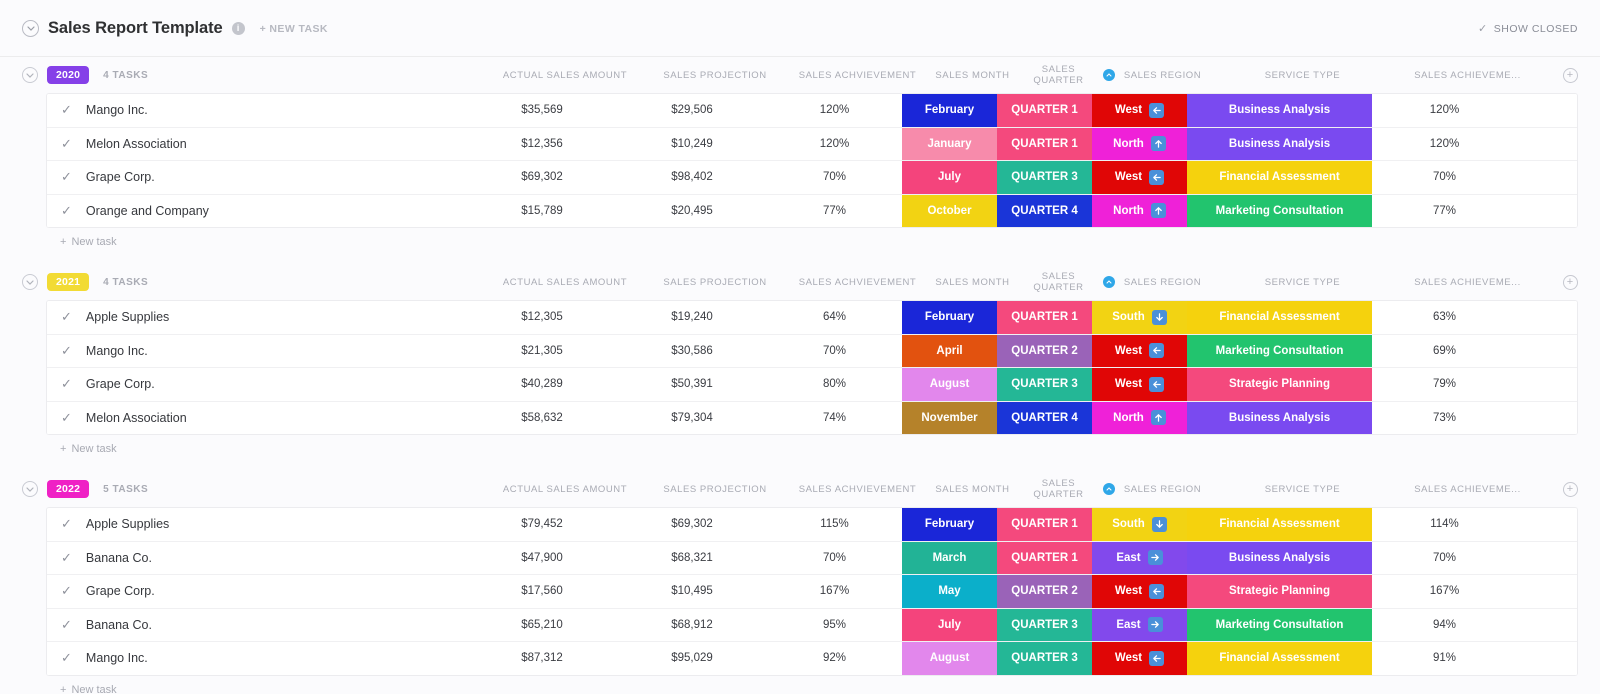 This screenshot has width=1600, height=694. What do you see at coordinates (692, 211) in the screenshot?
I see `cell-sales-projection: $20,495` at bounding box center [692, 211].